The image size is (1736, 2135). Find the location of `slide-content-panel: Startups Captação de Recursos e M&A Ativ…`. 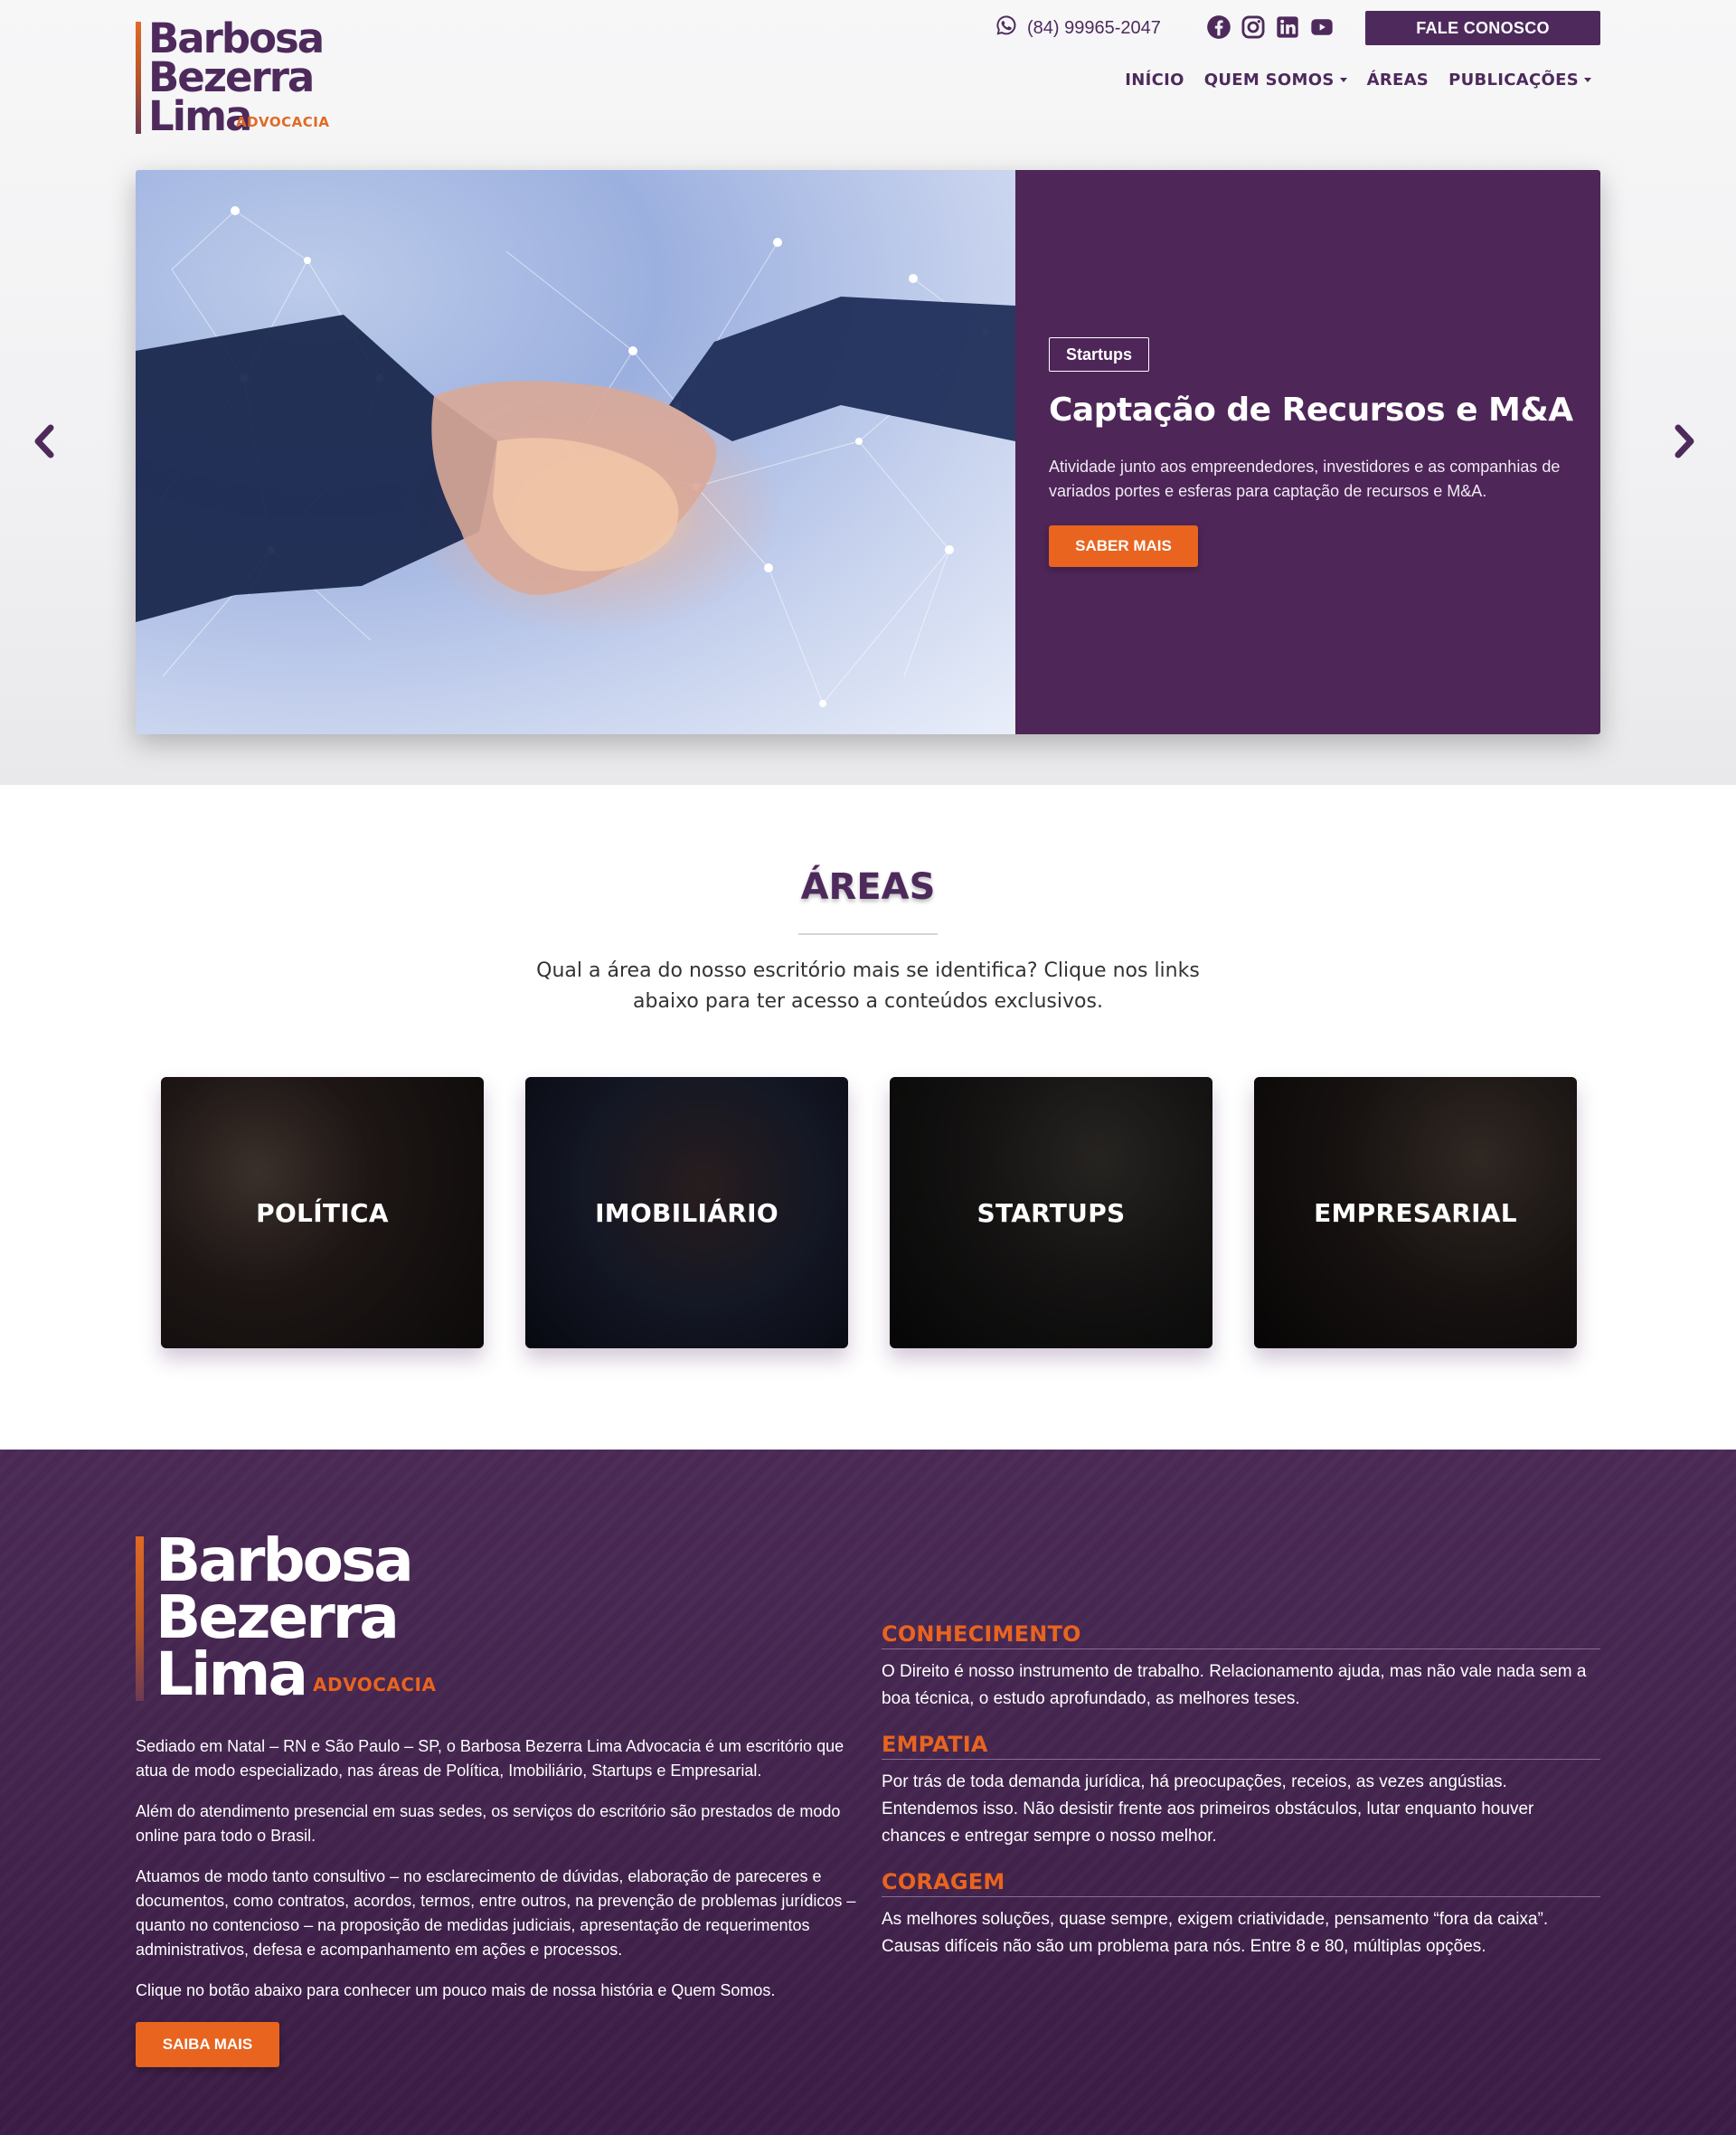

slide-content-panel: Startups Captação de Recursos e M&A Ativ… is located at coordinates (1307, 452).